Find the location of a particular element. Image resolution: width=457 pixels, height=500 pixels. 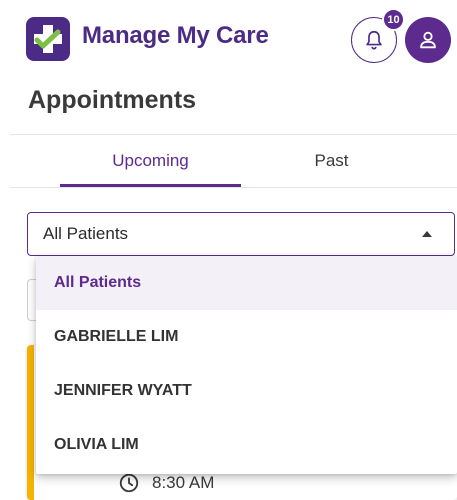

app-logo is located at coordinates (48, 39).